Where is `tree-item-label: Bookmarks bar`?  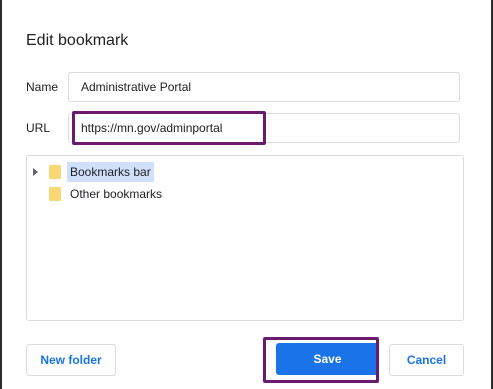
tree-item-label: Bookmarks bar is located at coordinates (110, 172).